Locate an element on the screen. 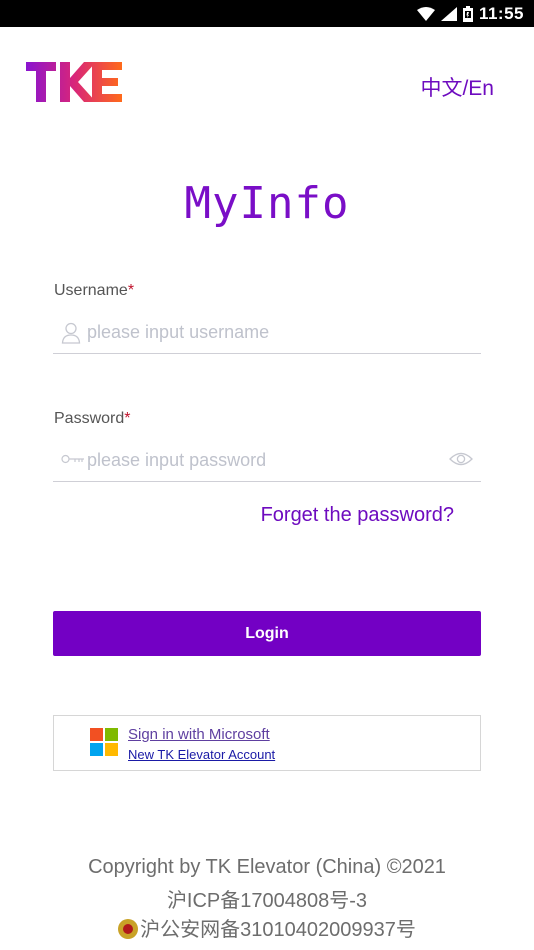 The height and width of the screenshot is (950, 534). app-title: MyInfo is located at coordinates (267, 203).